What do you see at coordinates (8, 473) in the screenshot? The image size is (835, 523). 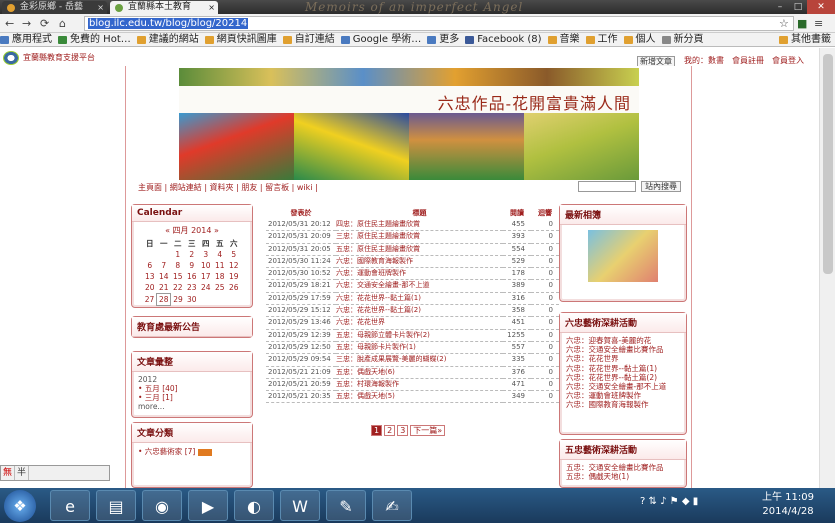 I see `ime-mode: 無` at bounding box center [8, 473].